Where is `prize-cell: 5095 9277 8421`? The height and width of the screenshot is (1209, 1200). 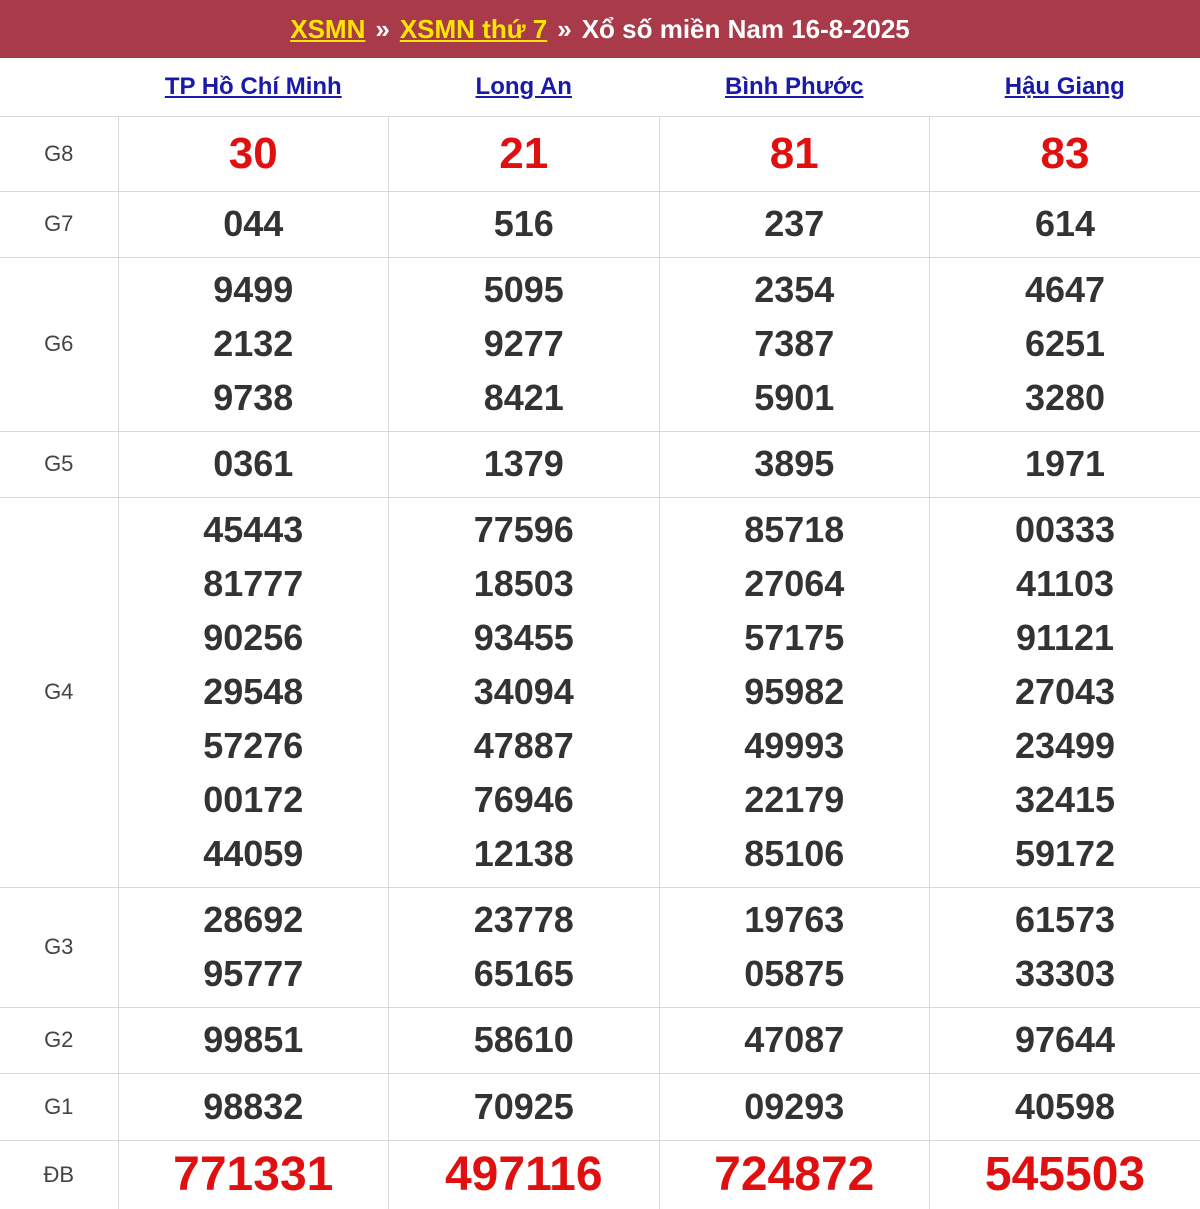 prize-cell: 5095 9277 8421 is located at coordinates (523, 343).